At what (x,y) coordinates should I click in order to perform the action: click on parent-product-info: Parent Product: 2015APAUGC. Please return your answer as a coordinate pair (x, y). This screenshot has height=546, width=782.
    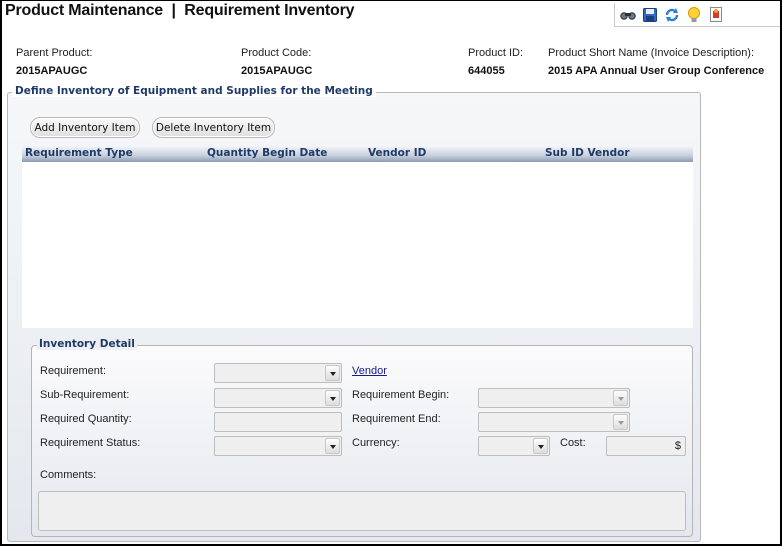
    Looking at the image, I should click on (54, 62).